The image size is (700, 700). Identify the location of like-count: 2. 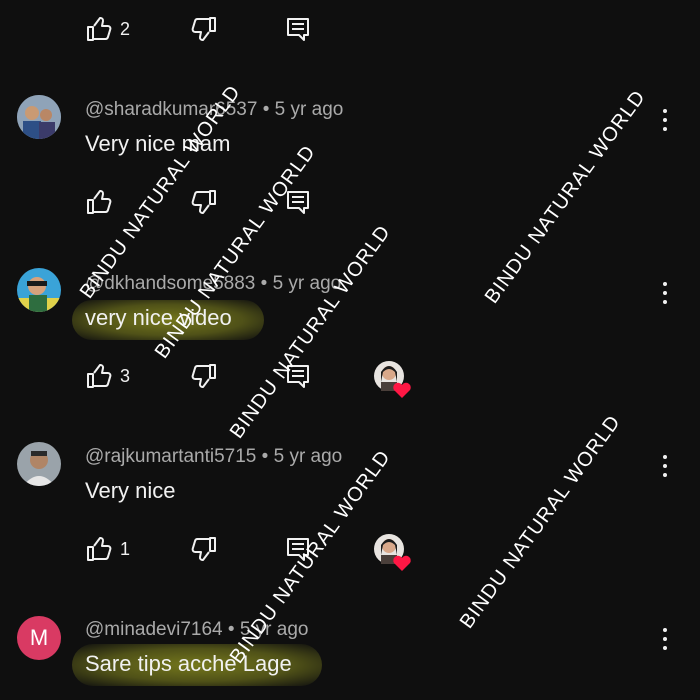
(125, 29).